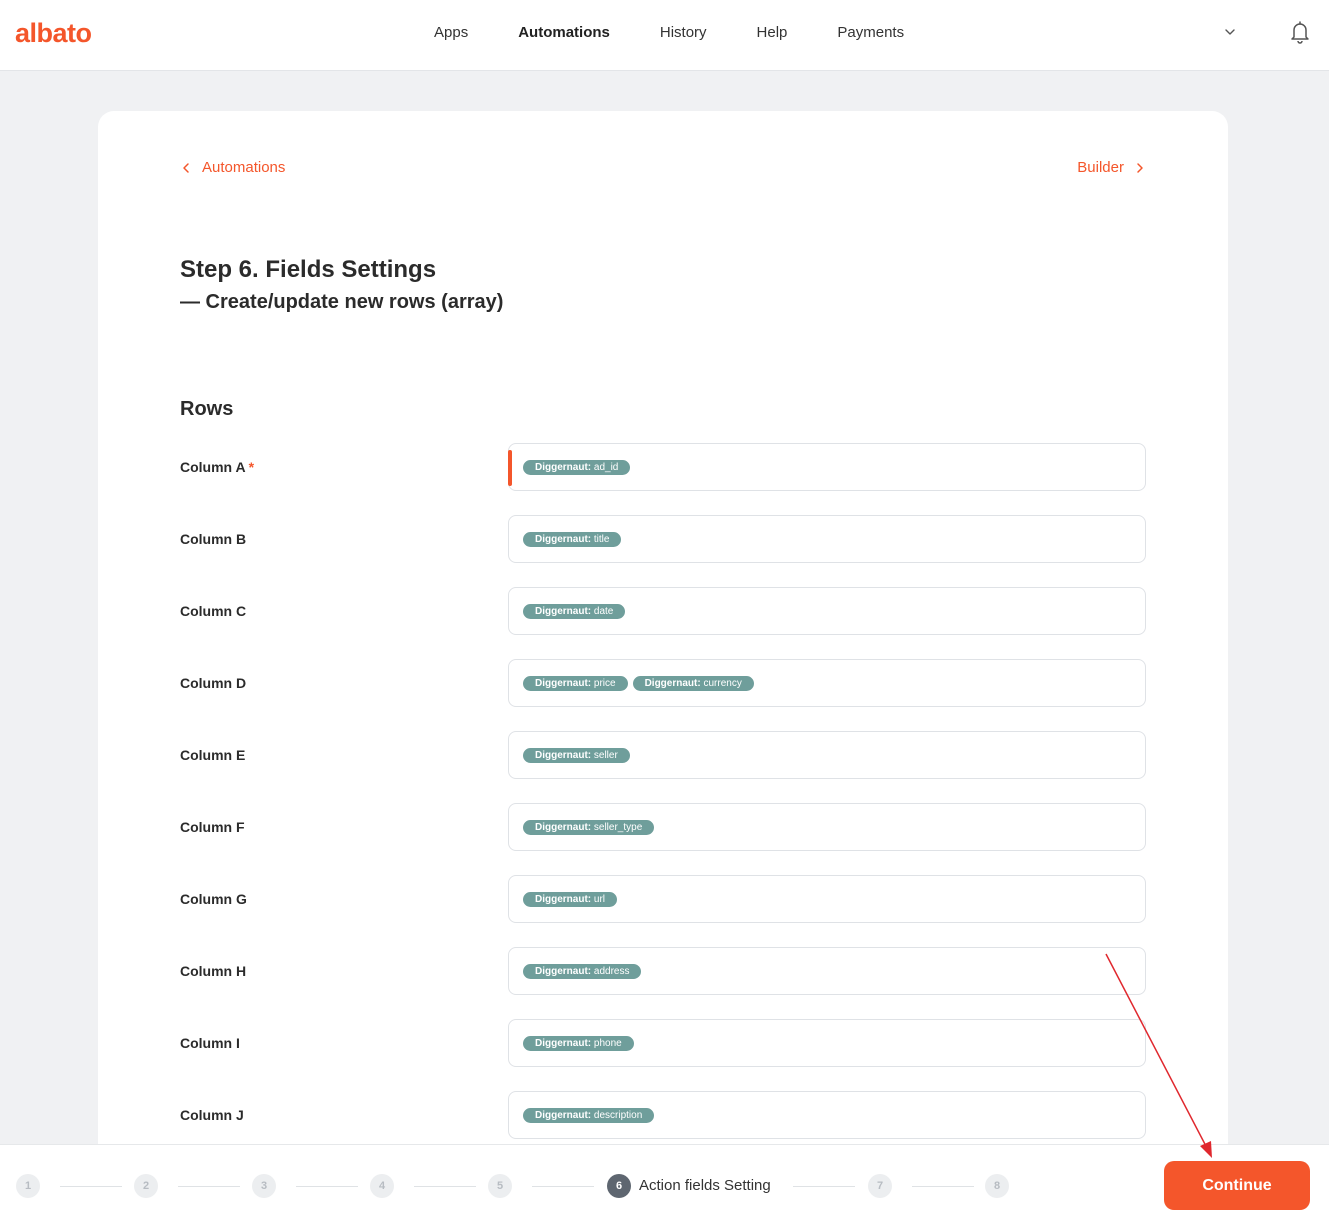 Image resolution: width=1329 pixels, height=1214 pixels. What do you see at coordinates (213, 683) in the screenshot?
I see `row-label-column-d: Column D` at bounding box center [213, 683].